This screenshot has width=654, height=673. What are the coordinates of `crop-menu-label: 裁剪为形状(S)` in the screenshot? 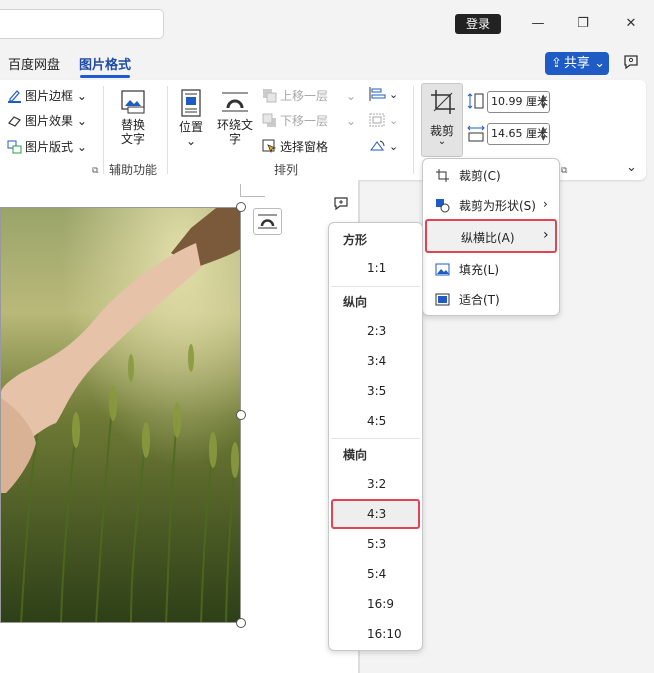 It's located at (497, 206).